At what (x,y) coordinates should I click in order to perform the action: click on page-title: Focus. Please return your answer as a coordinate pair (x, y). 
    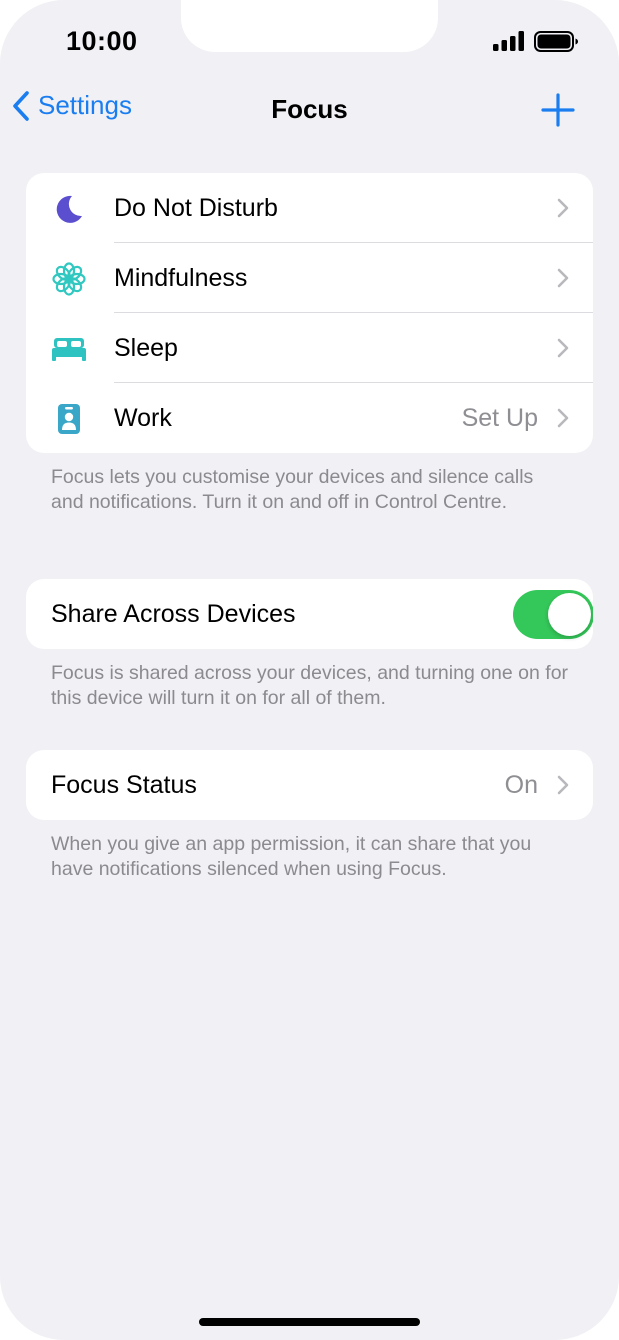
    Looking at the image, I should click on (309, 109).